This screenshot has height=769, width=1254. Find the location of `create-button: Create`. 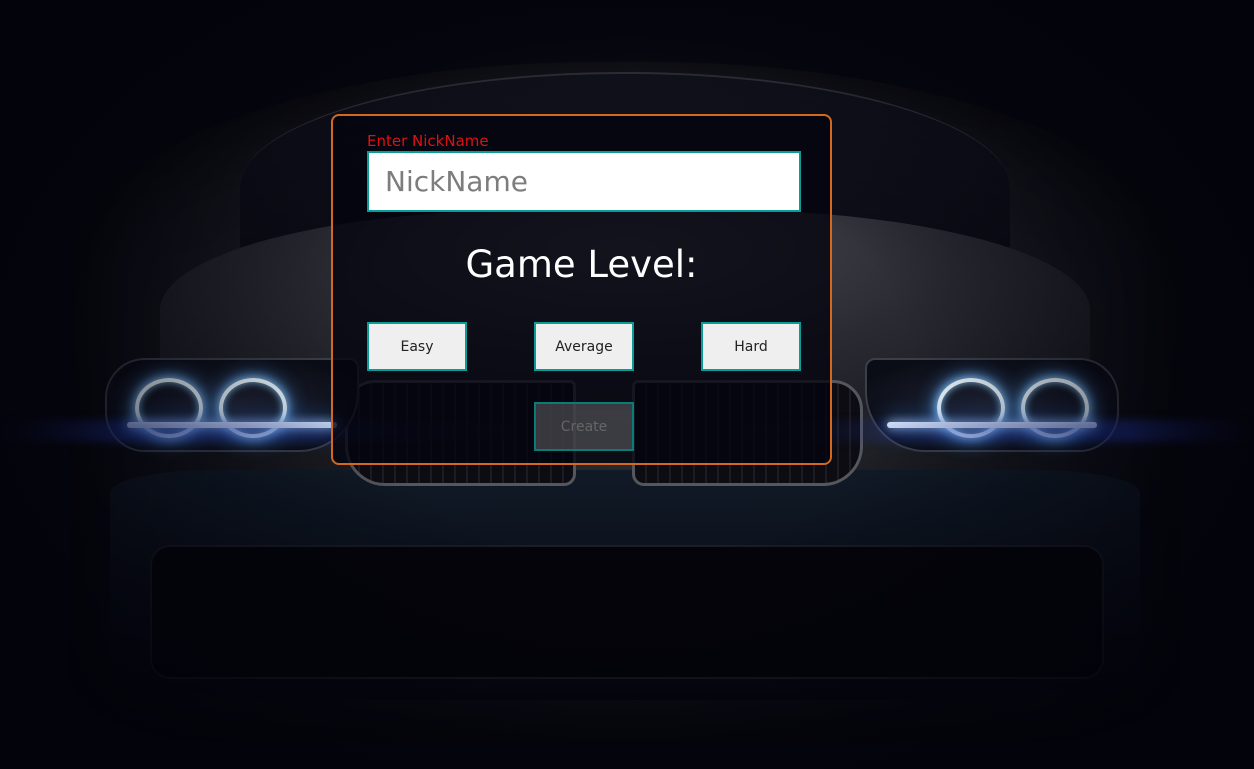

create-button: Create is located at coordinates (584, 426).